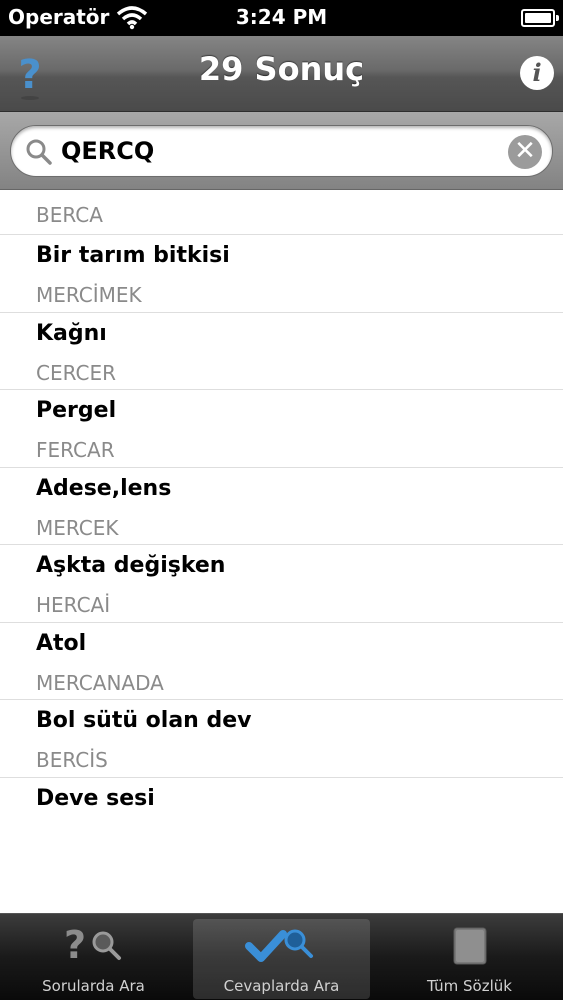 Image resolution: width=563 pixels, height=1001 pixels. What do you see at coordinates (61, 643) in the screenshot?
I see `question-text: Atol` at bounding box center [61, 643].